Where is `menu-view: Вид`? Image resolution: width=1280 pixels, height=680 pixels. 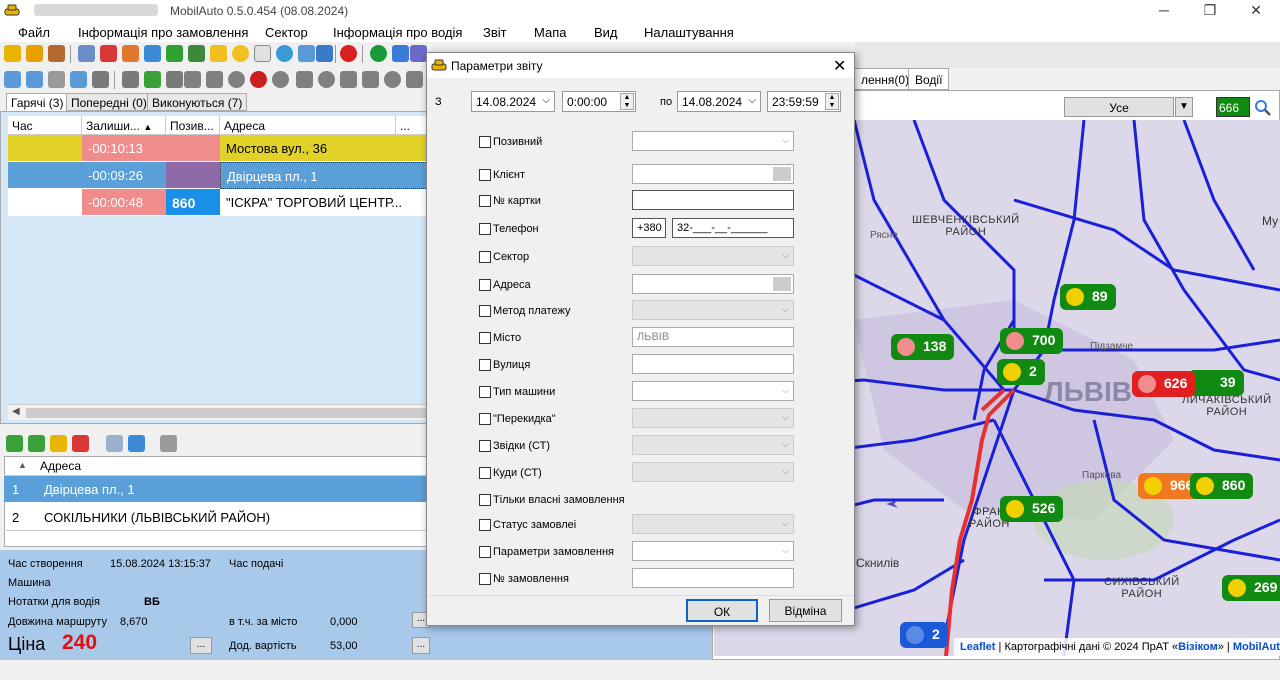 menu-view: Вид is located at coordinates (606, 32).